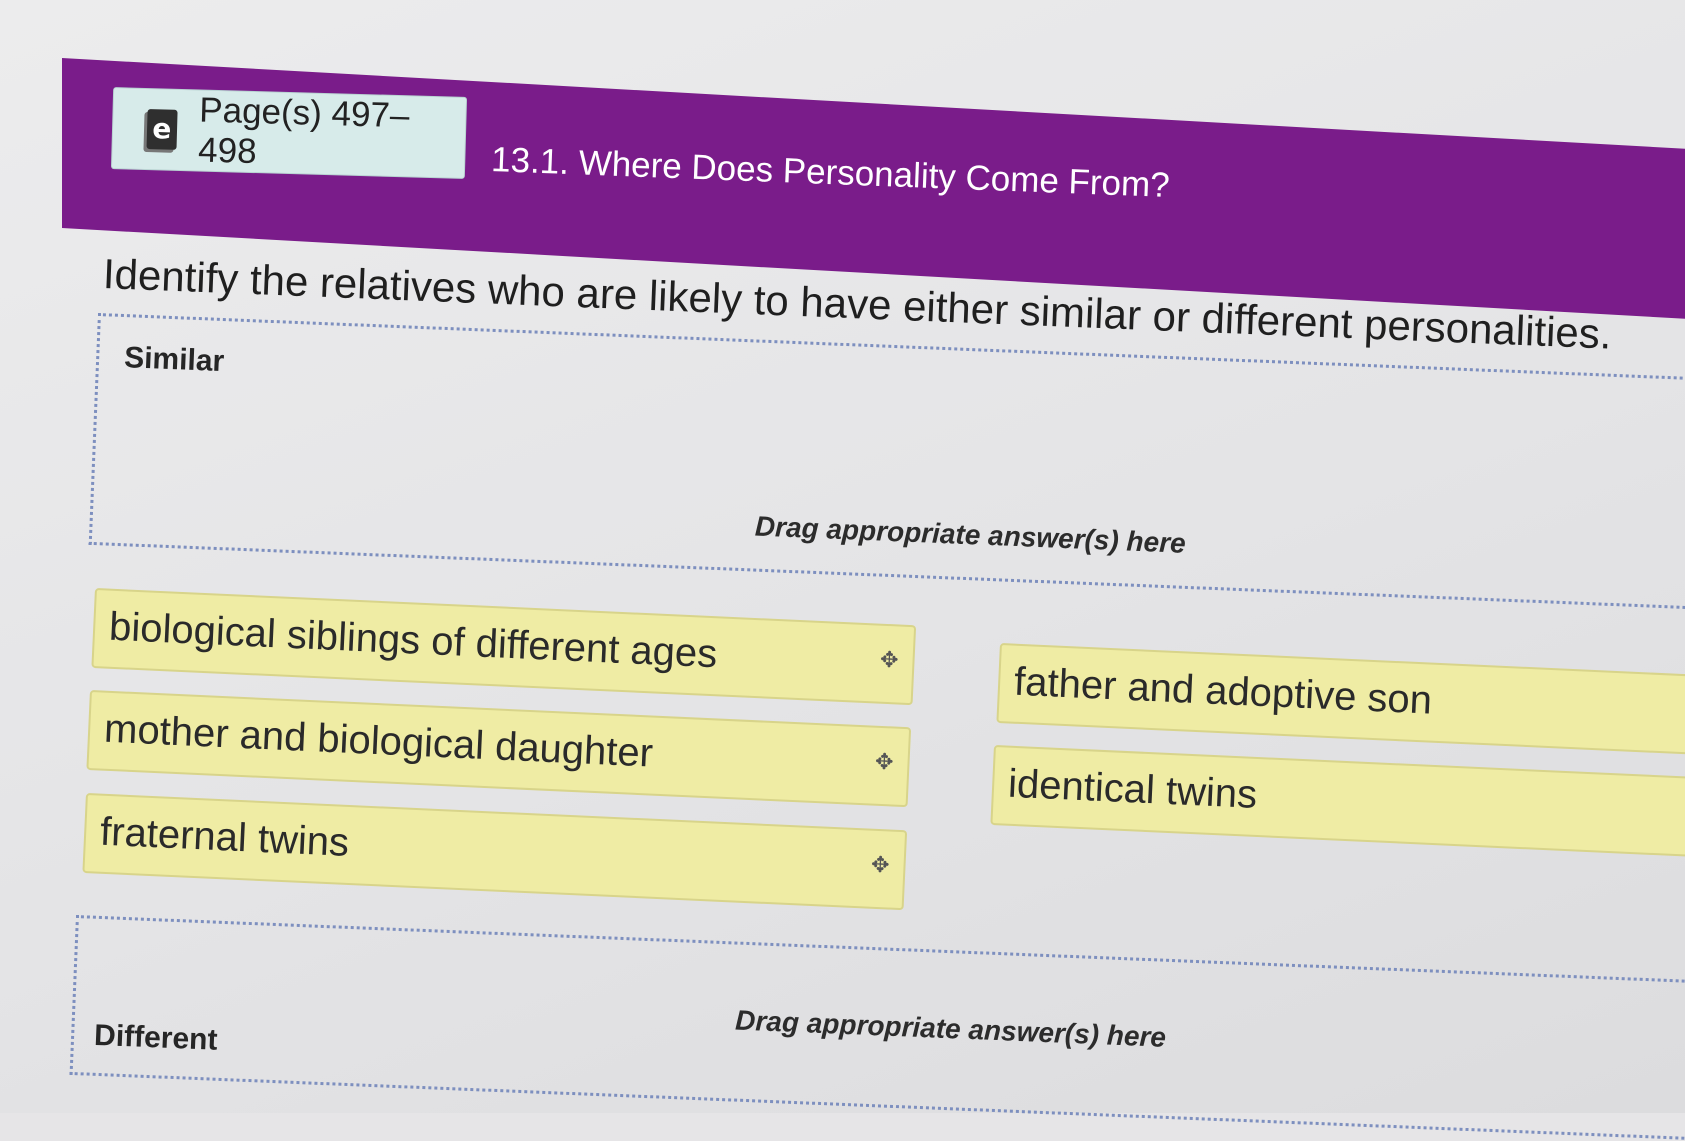 The image size is (1685, 1141). What do you see at coordinates (970, 534) in the screenshot?
I see `similar-zone-hint: Drag appropriate answer(s) here` at bounding box center [970, 534].